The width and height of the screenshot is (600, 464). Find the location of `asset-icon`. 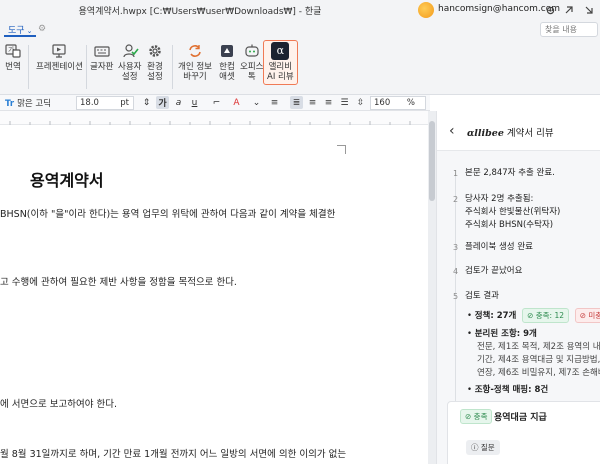

asset-icon is located at coordinates (227, 51).